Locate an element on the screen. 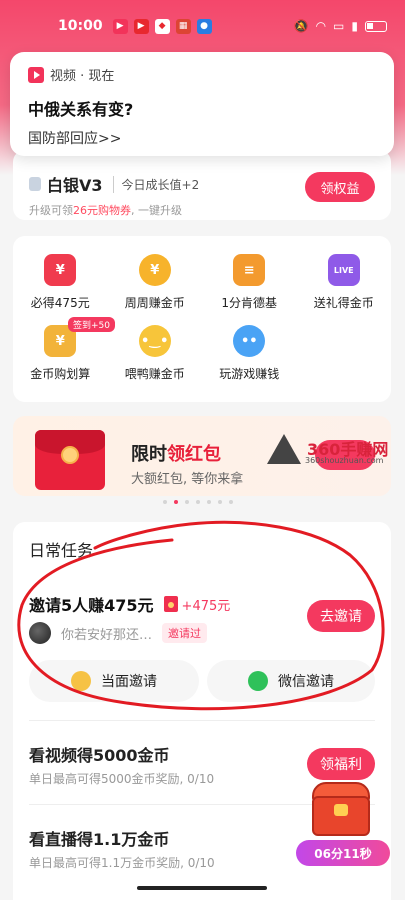 The image size is (405, 900). wifi-icon: ◠ is located at coordinates (321, 26).